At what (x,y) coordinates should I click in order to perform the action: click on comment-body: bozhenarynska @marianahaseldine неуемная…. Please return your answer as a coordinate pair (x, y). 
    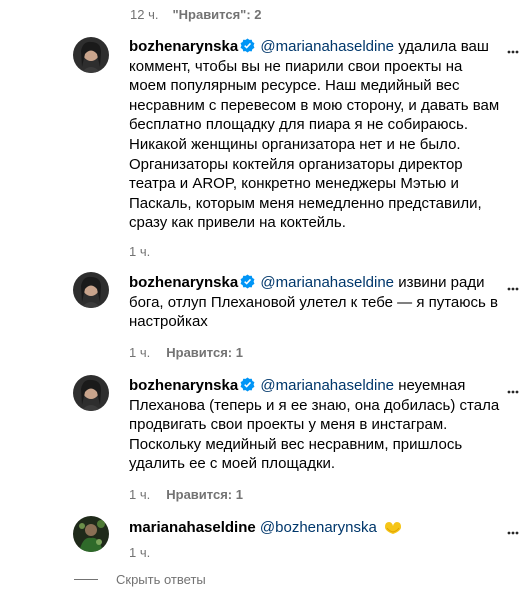
    Looking at the image, I should click on (315, 425).